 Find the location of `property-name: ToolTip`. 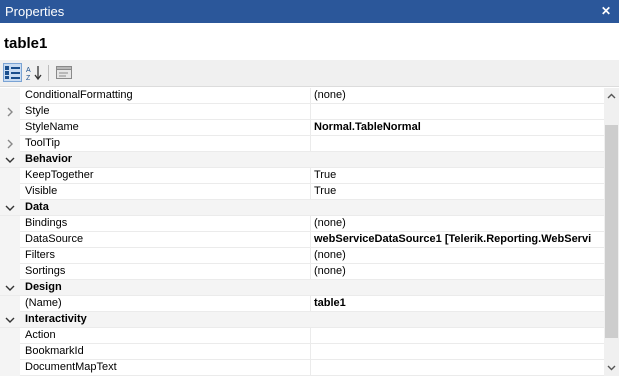

property-name: ToolTip is located at coordinates (43, 143).